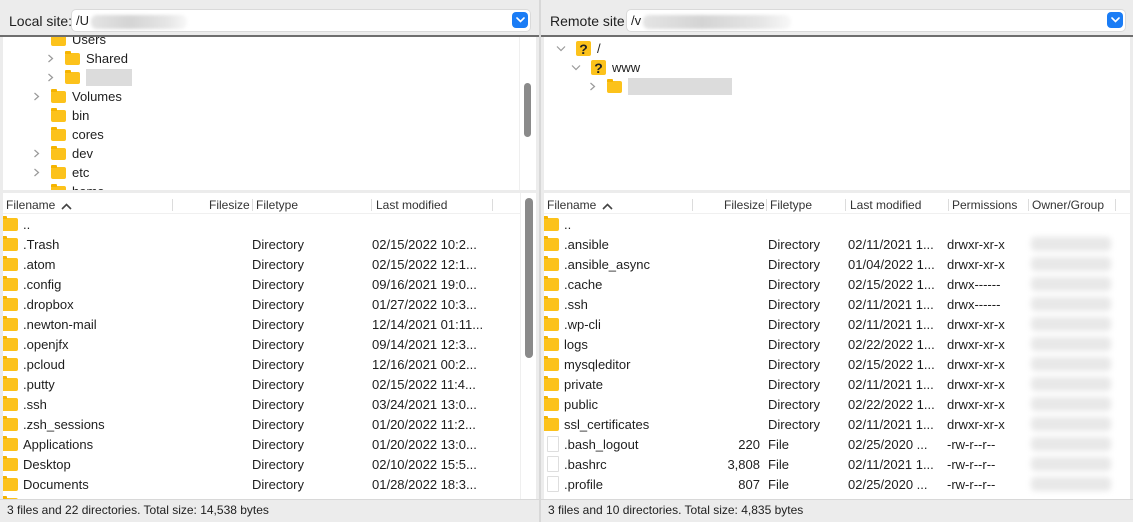  I want to click on remote-col-owner-group: Owner/Group, so click(1068, 205).